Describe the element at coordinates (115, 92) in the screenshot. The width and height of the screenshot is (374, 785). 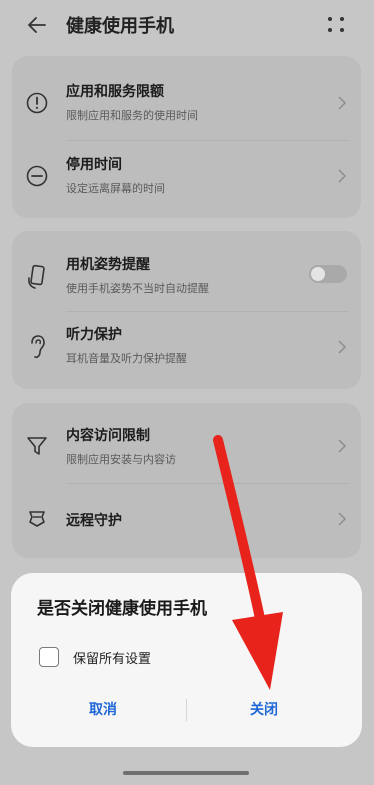
I see `list-item-title: 应用和服务限额` at that location.